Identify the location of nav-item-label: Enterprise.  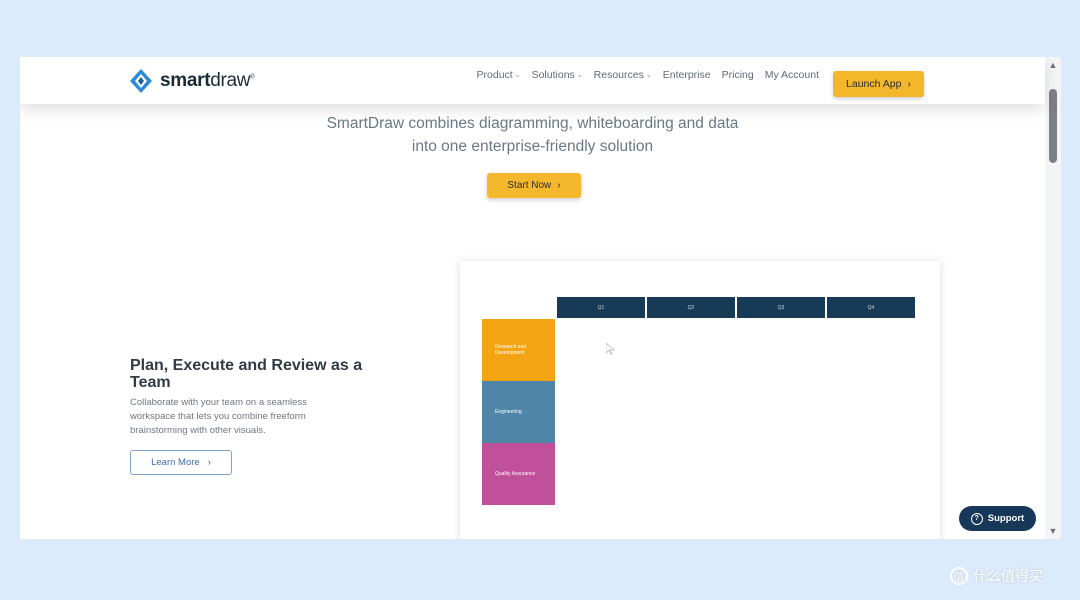
(686, 75).